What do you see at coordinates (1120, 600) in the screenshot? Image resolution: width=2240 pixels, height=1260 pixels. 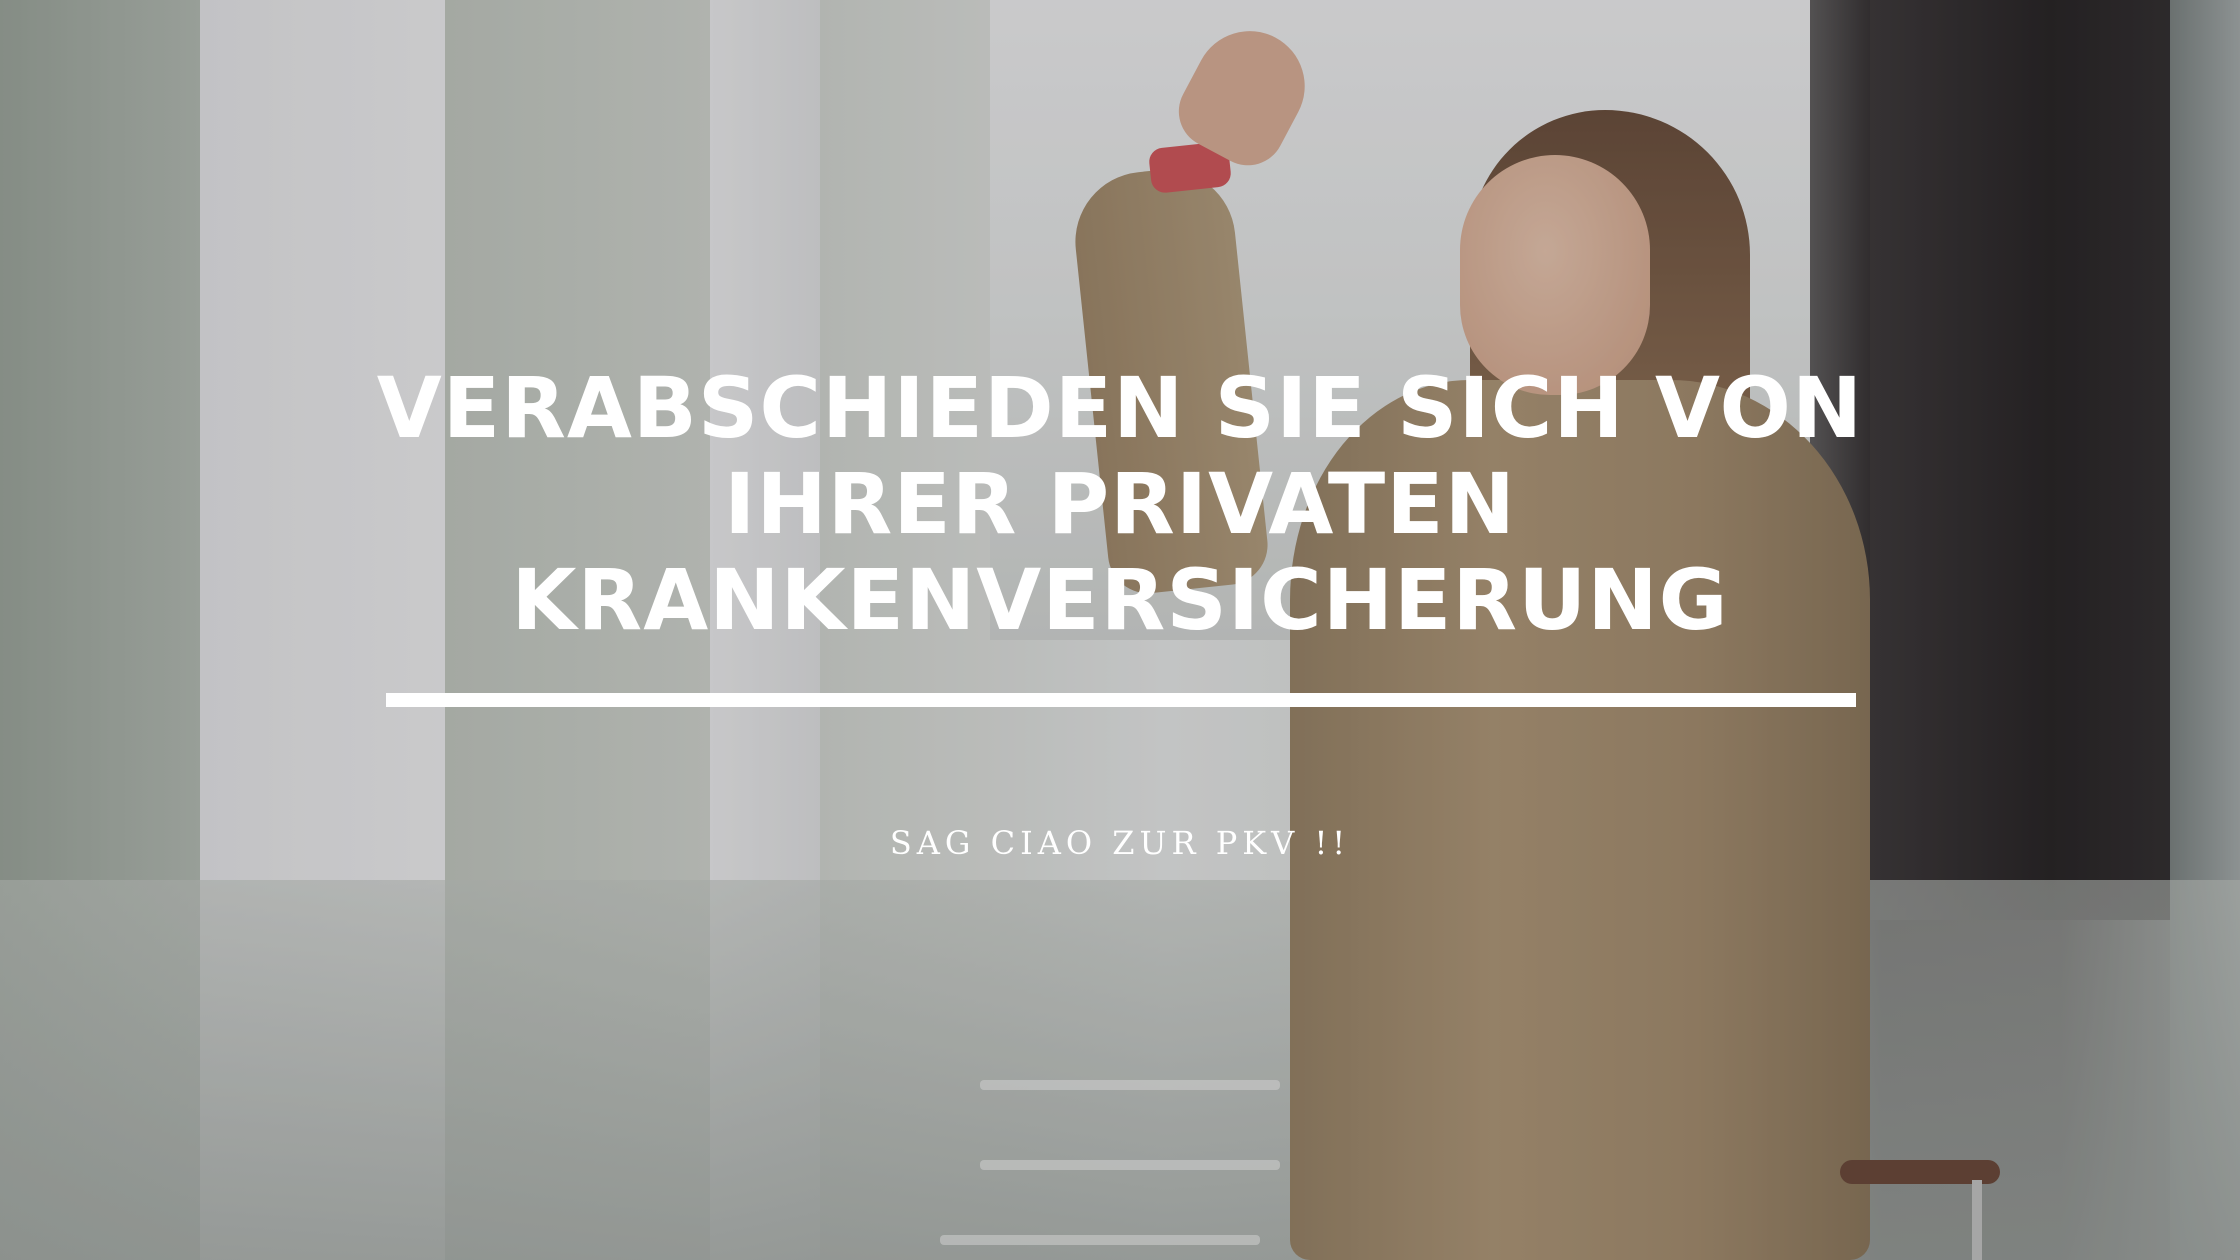 I see `headline-line-3: KRANKENVERSICHERUNG` at bounding box center [1120, 600].